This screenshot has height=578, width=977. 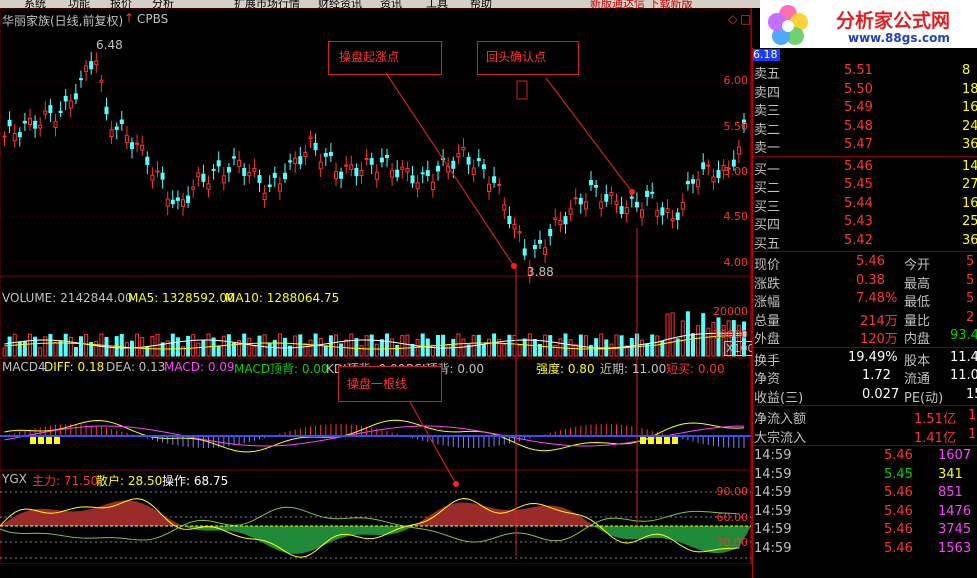 I want to click on sell-price: 5.50, so click(x=858, y=89).